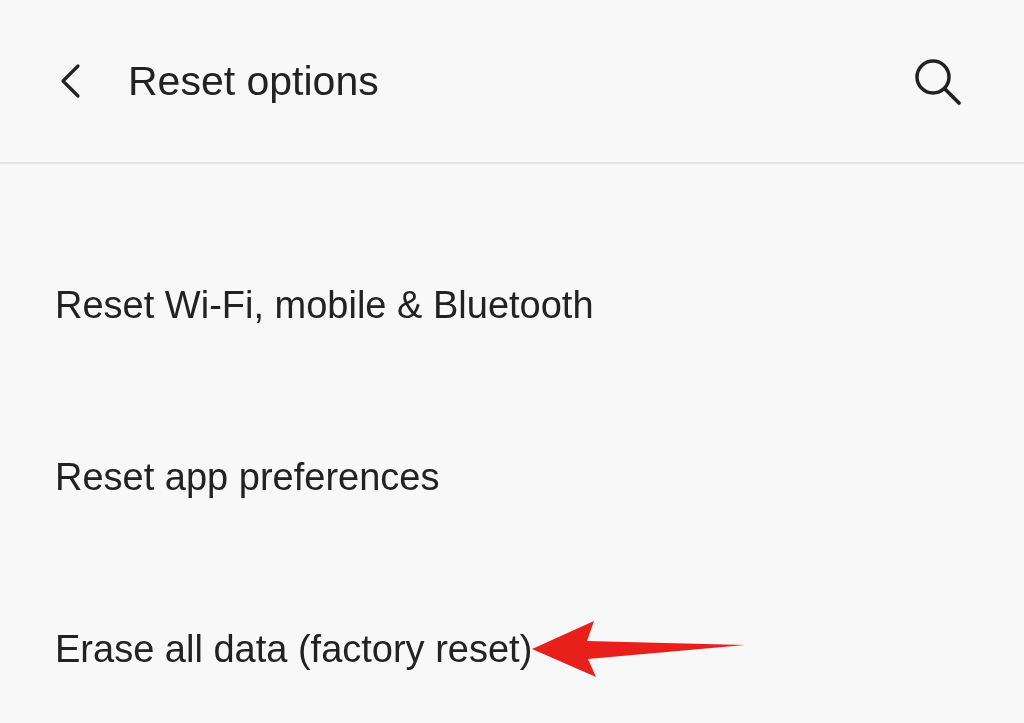 The width and height of the screenshot is (1024, 723). What do you see at coordinates (324, 305) in the screenshot?
I see `settings-item: Reset Wi-Fi, mobile & Bluetooth` at bounding box center [324, 305].